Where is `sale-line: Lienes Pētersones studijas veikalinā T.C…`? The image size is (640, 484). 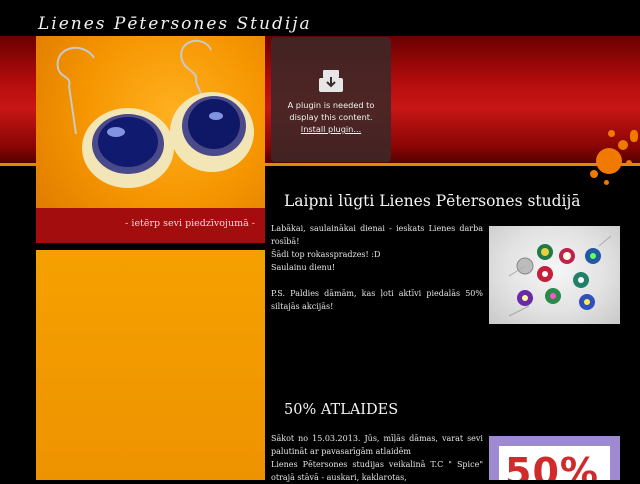 sale-line: Lienes Pētersones studijas veikalinā T.C… is located at coordinates (377, 471).